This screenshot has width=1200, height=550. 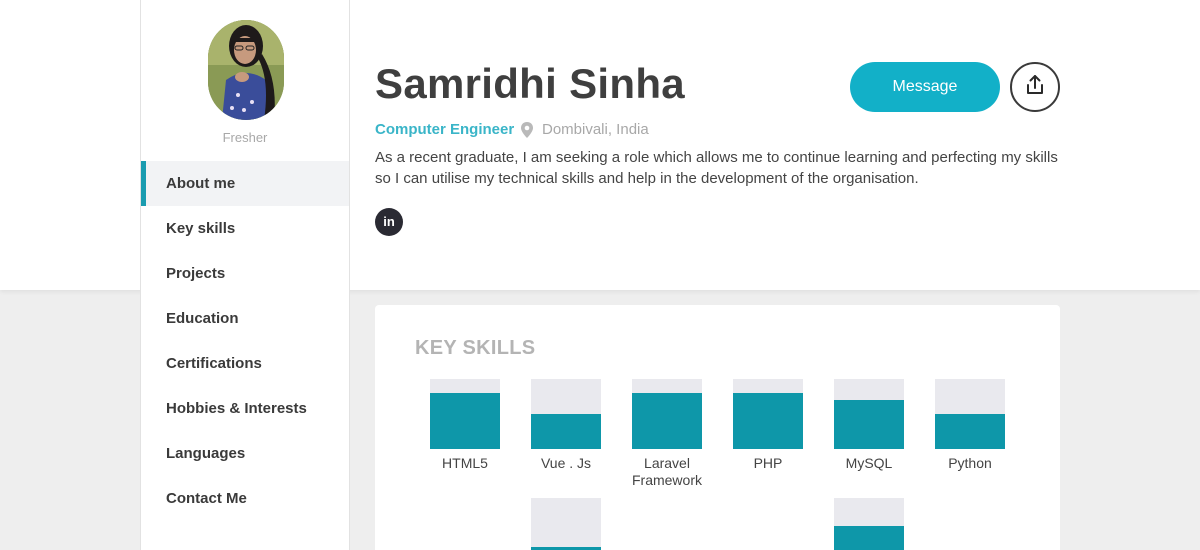 I want to click on skill-item: Laravel Framework, so click(x=667, y=434).